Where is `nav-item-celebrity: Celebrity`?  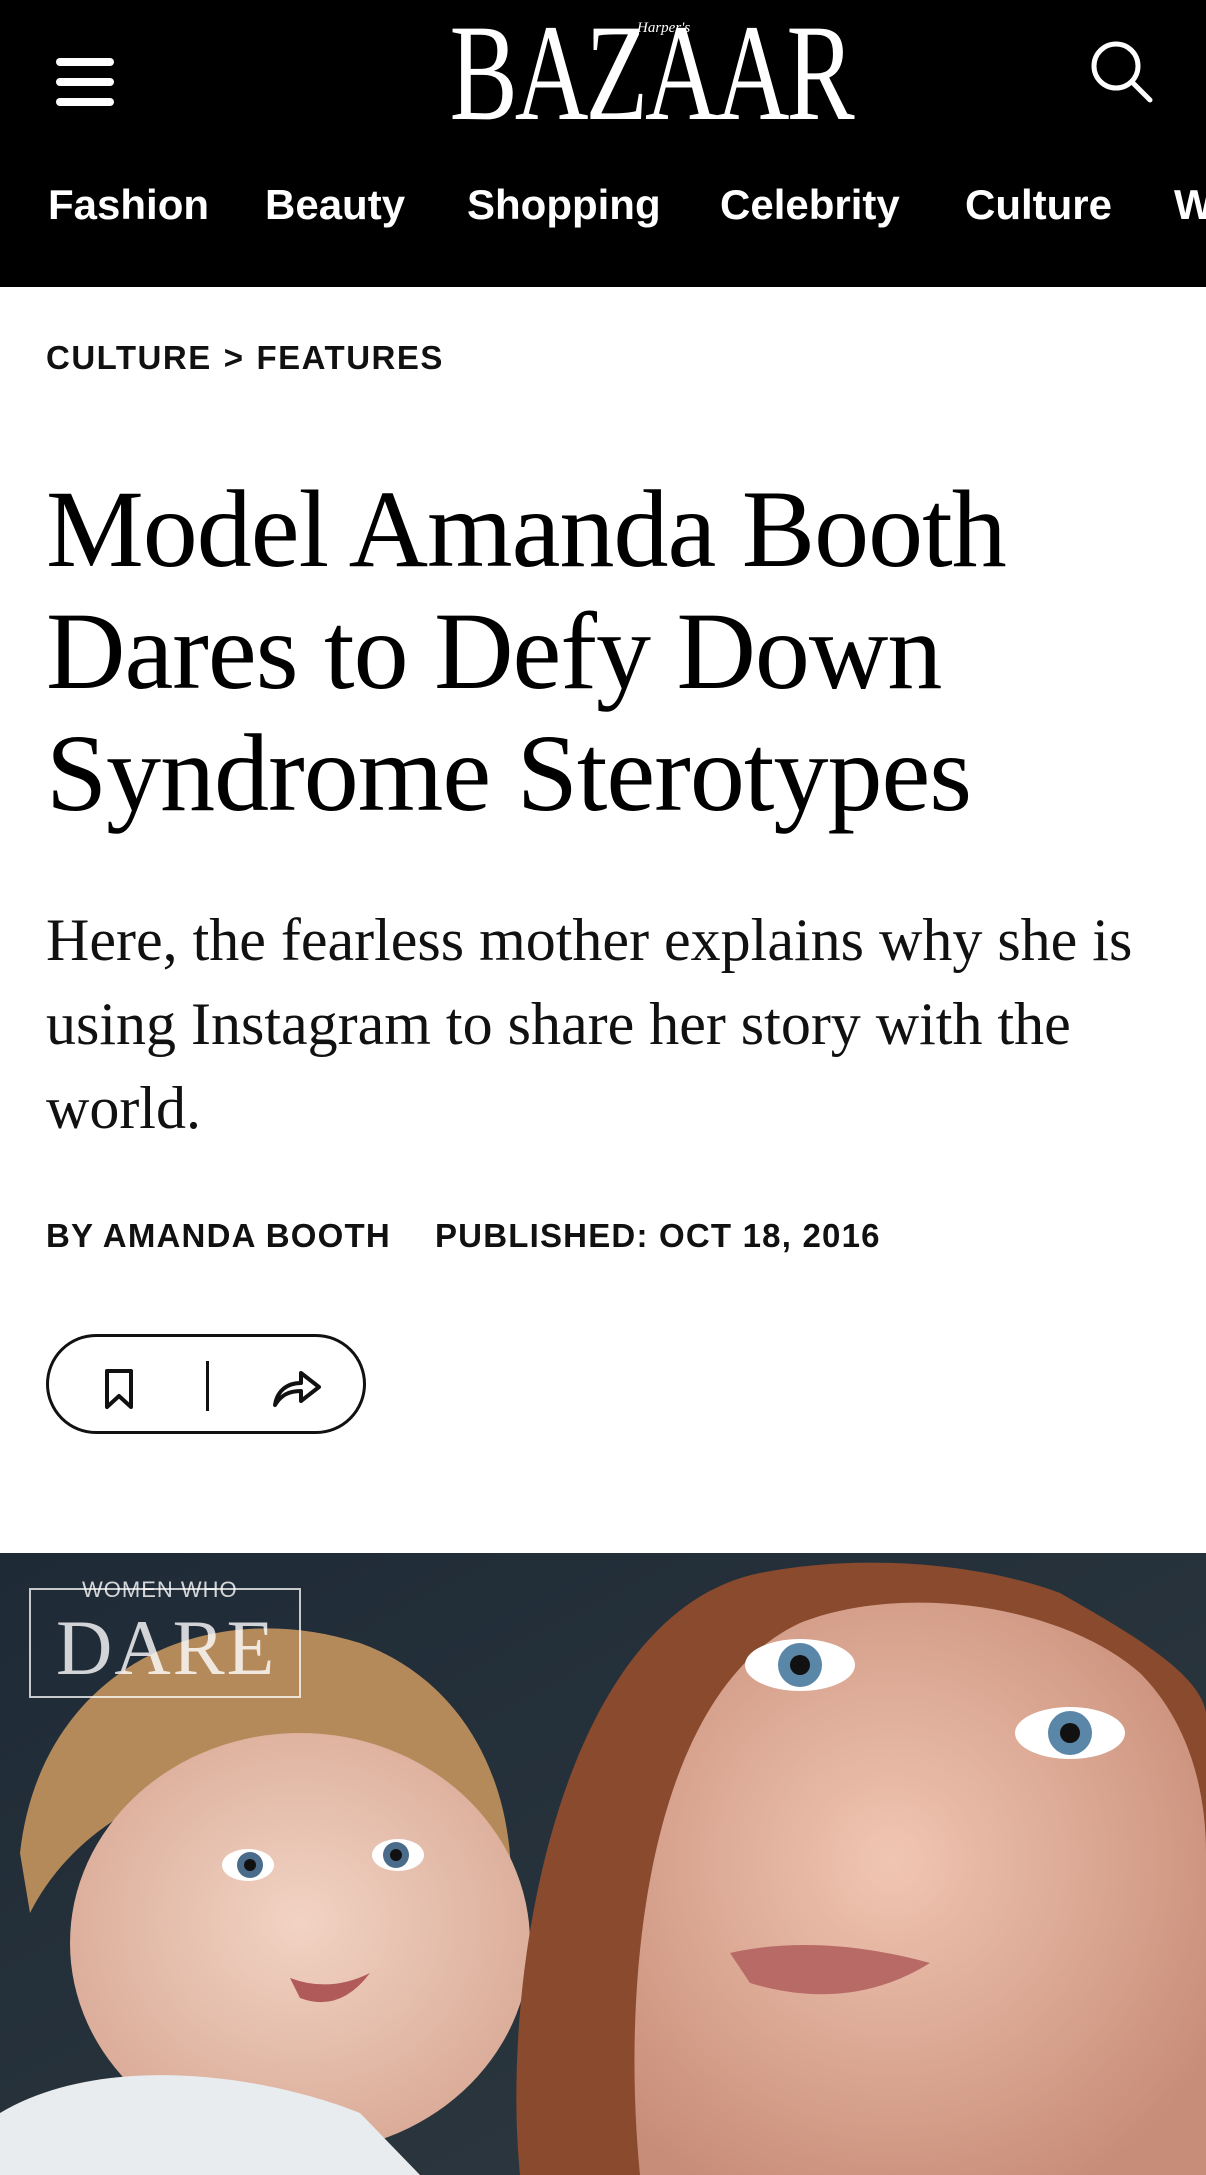 nav-item-celebrity: Celebrity is located at coordinates (810, 205).